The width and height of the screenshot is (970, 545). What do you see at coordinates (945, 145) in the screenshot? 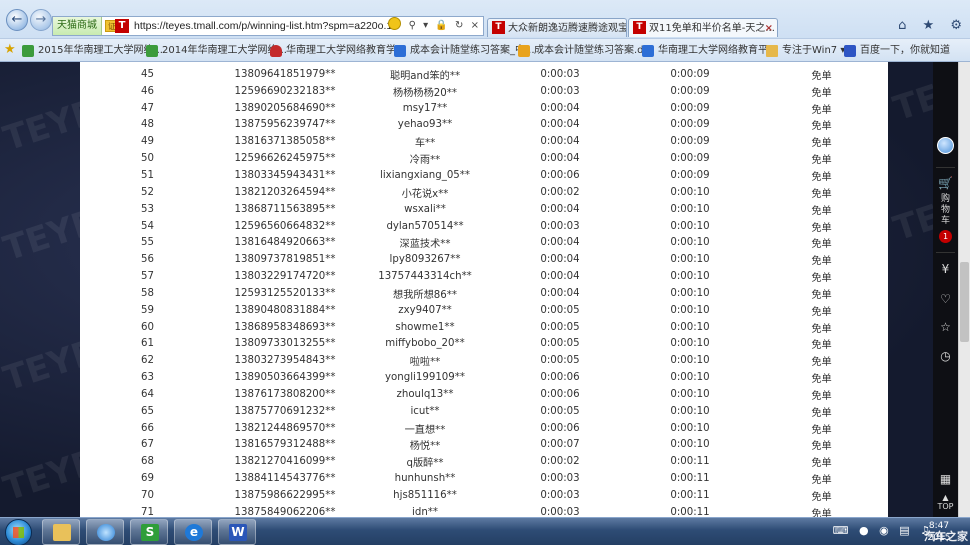
I see `user-avatar` at bounding box center [945, 145].